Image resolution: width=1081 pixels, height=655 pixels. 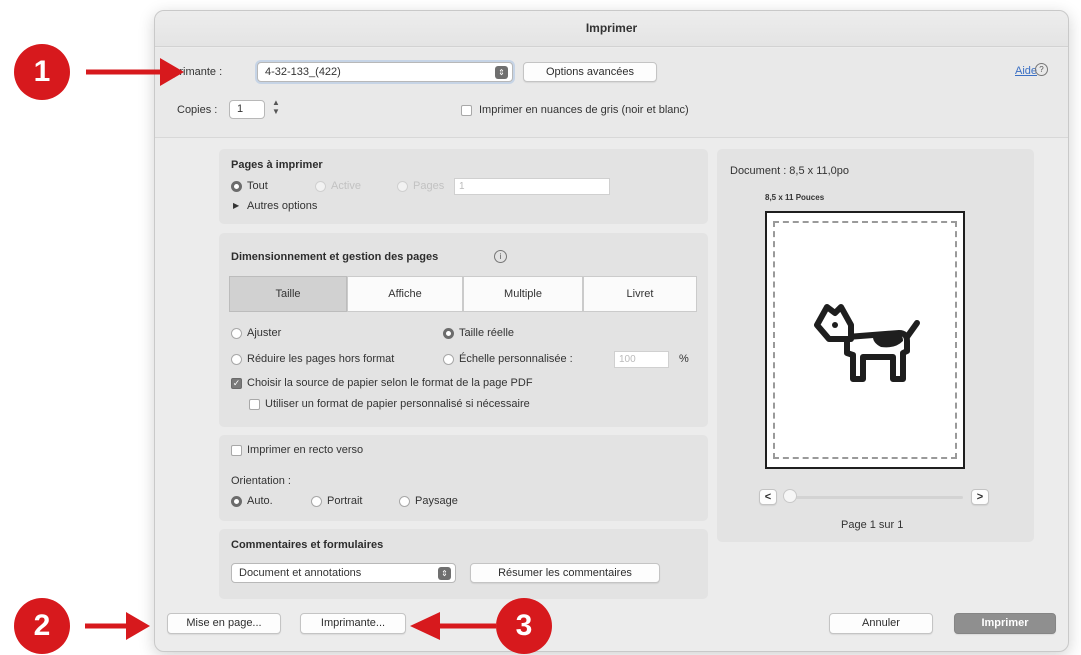 I want to click on callout-3: 3, so click(x=524, y=626).